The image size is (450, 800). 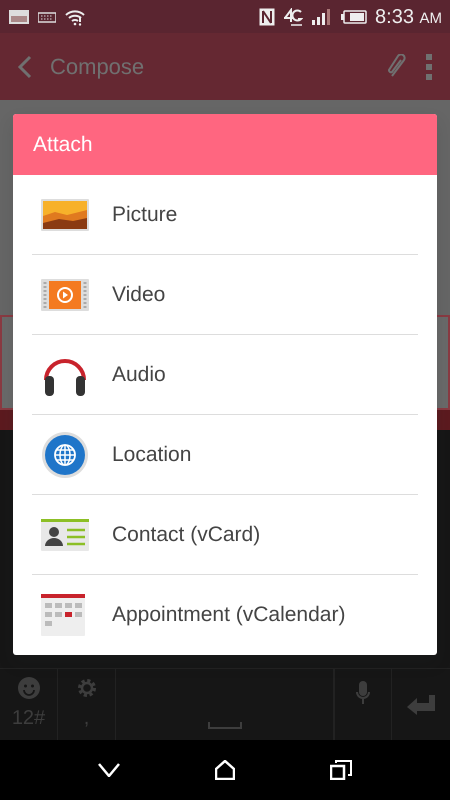 What do you see at coordinates (293, 17) in the screenshot?
I see `lte-icon` at bounding box center [293, 17].